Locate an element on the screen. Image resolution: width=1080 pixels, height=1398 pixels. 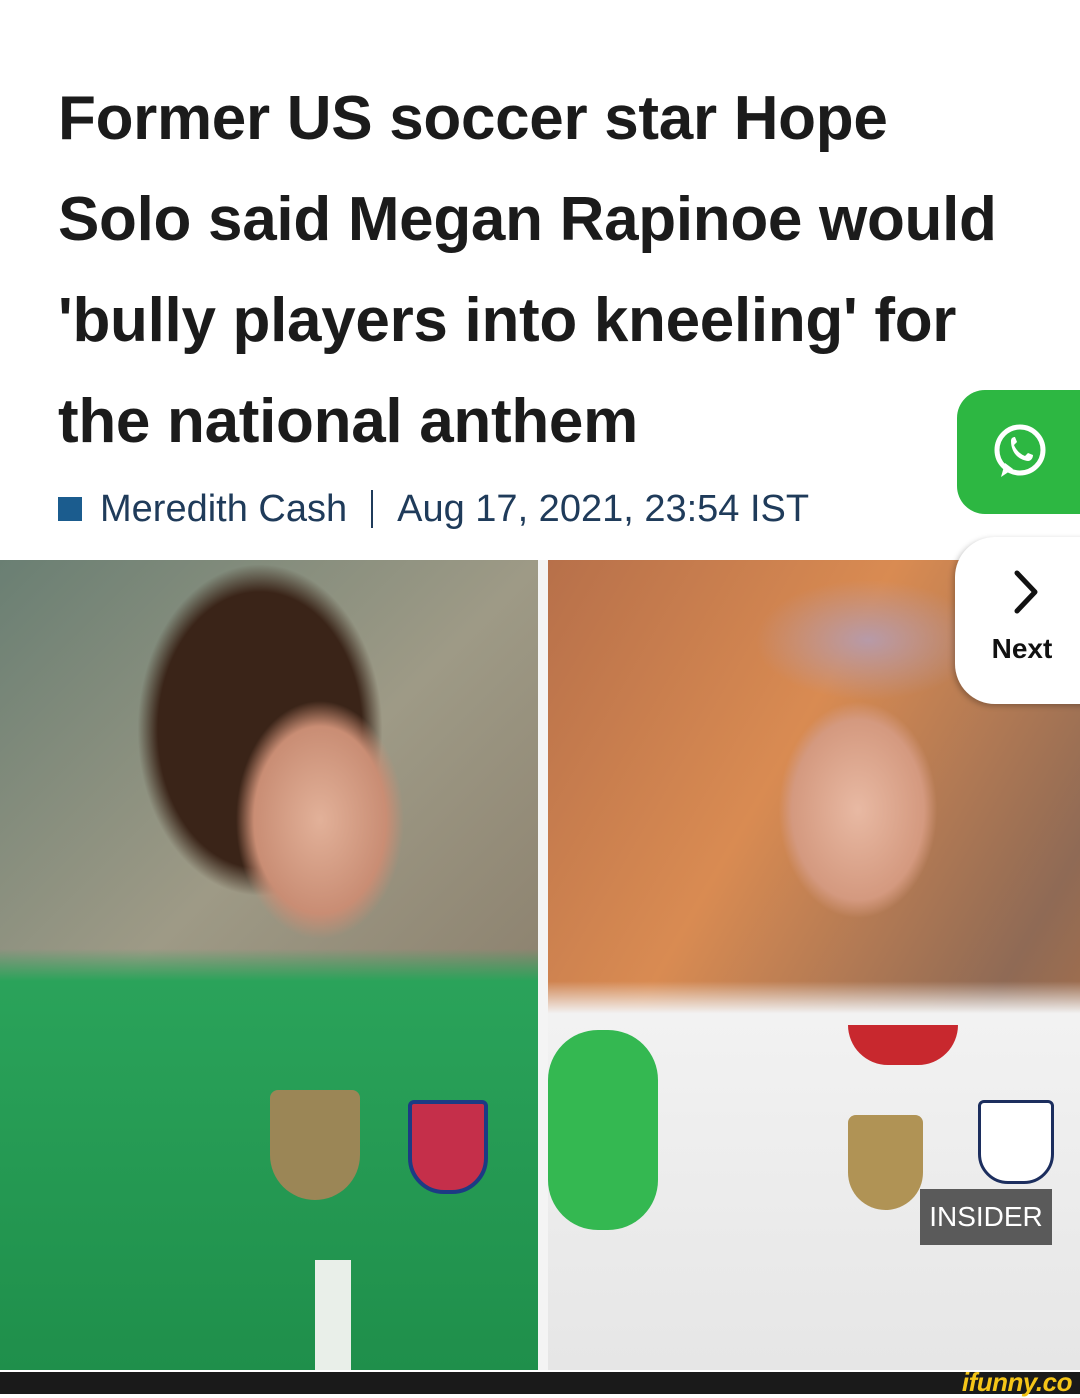
chevron-right-icon is located at coordinates (1026, 592).